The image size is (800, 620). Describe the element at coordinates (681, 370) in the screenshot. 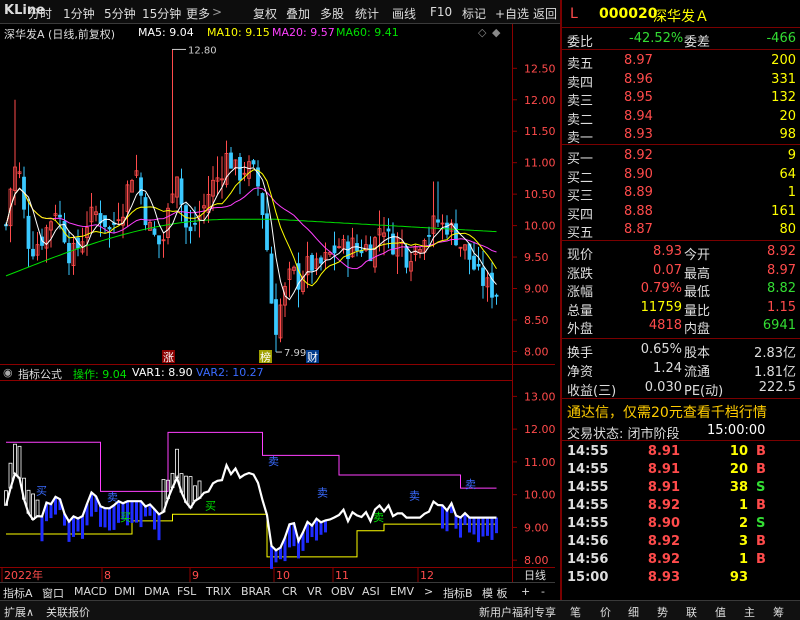

I see `fundamental-row: 净资 1.24 流通 1.81亿` at that location.